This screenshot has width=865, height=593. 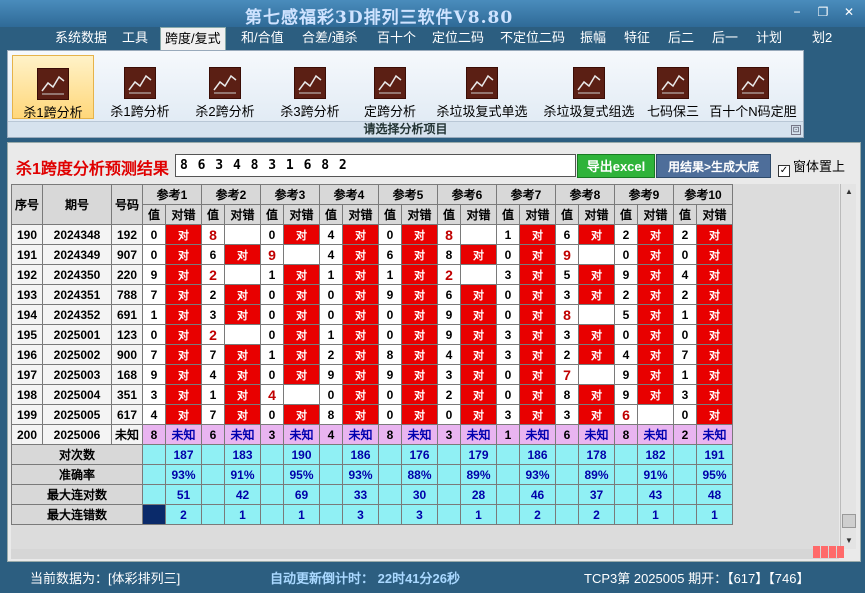 I want to click on cell-value: 3, so click(x=508, y=274).